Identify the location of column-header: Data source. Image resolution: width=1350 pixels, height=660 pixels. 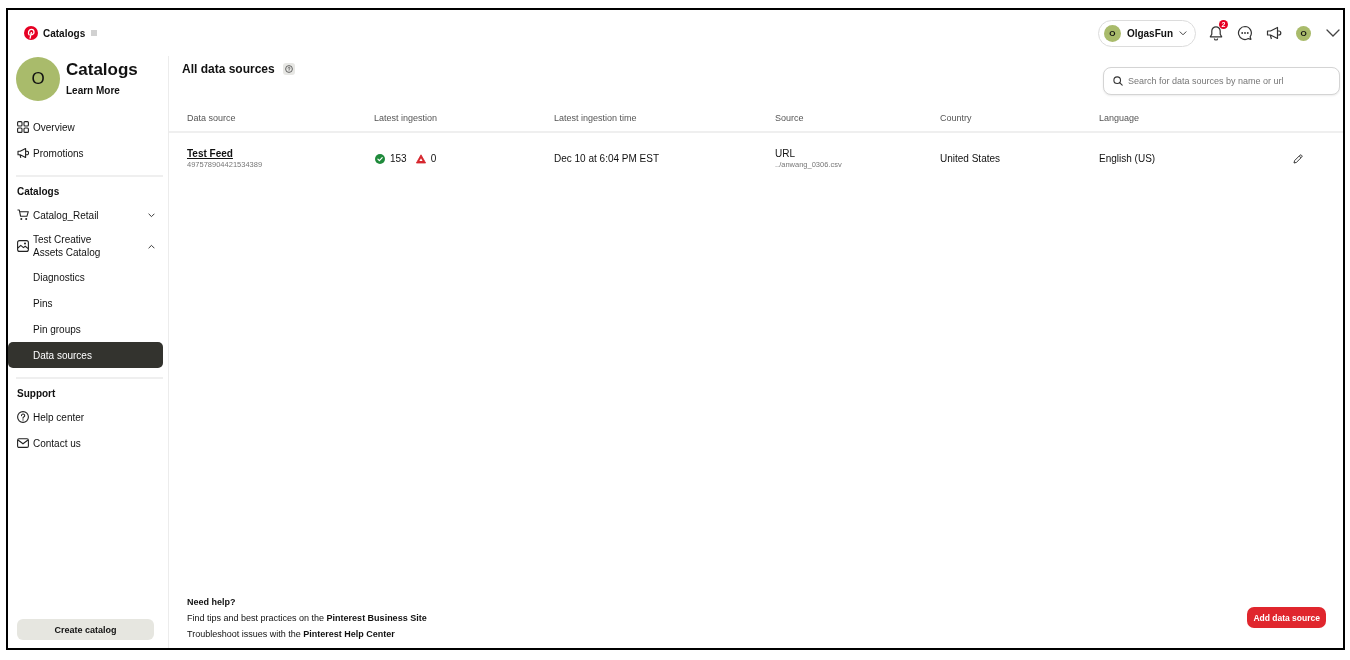
(212, 118).